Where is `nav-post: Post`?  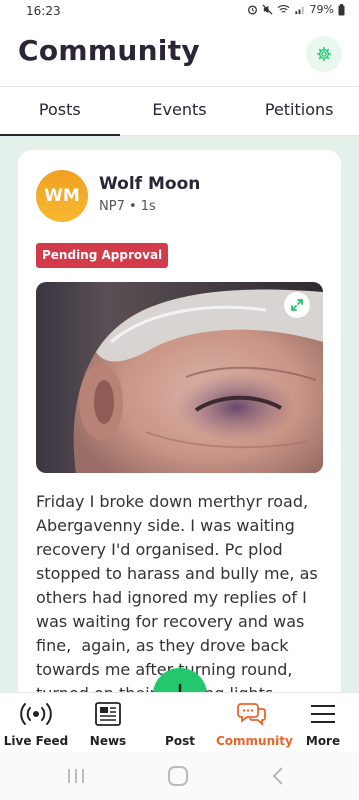
nav-post: Post is located at coordinates (180, 723).